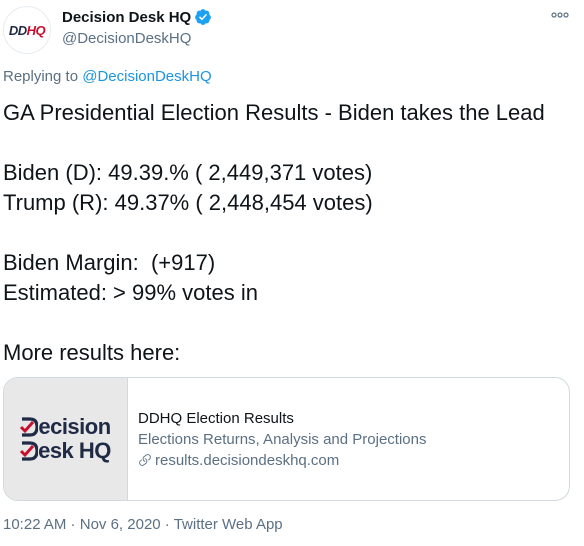 The height and width of the screenshot is (546, 584). What do you see at coordinates (65, 451) in the screenshot?
I see `logo-line-2: esk HQ` at bounding box center [65, 451].